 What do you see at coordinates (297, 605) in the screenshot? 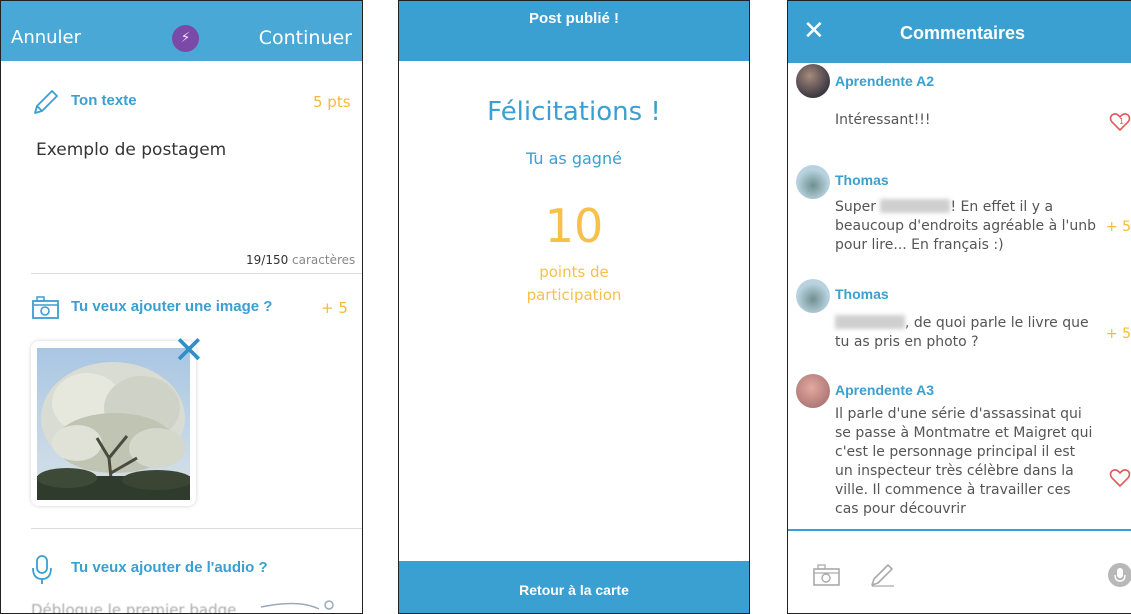
I see `badge-hint-icon` at bounding box center [297, 605].